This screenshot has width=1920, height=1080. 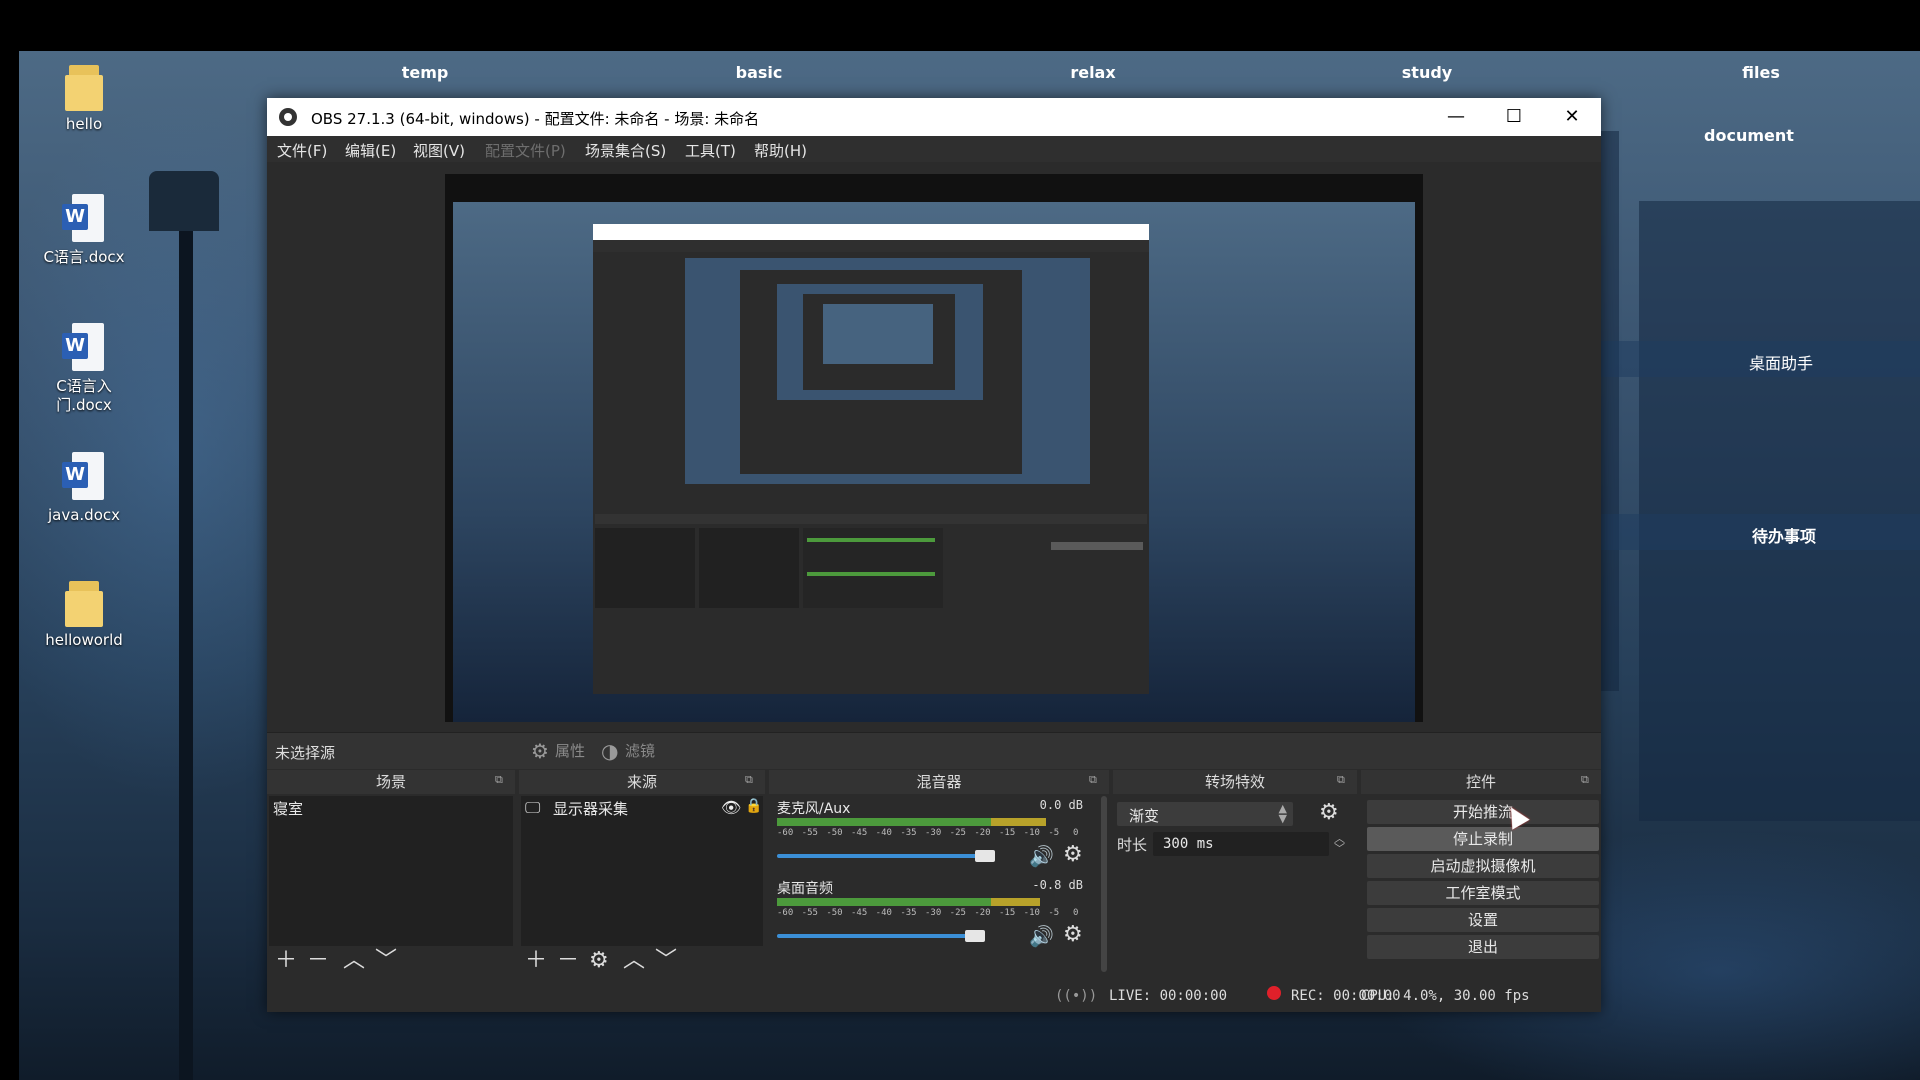 What do you see at coordinates (625, 150) in the screenshot?
I see `menu-scene-collection: 场景集合(S)` at bounding box center [625, 150].